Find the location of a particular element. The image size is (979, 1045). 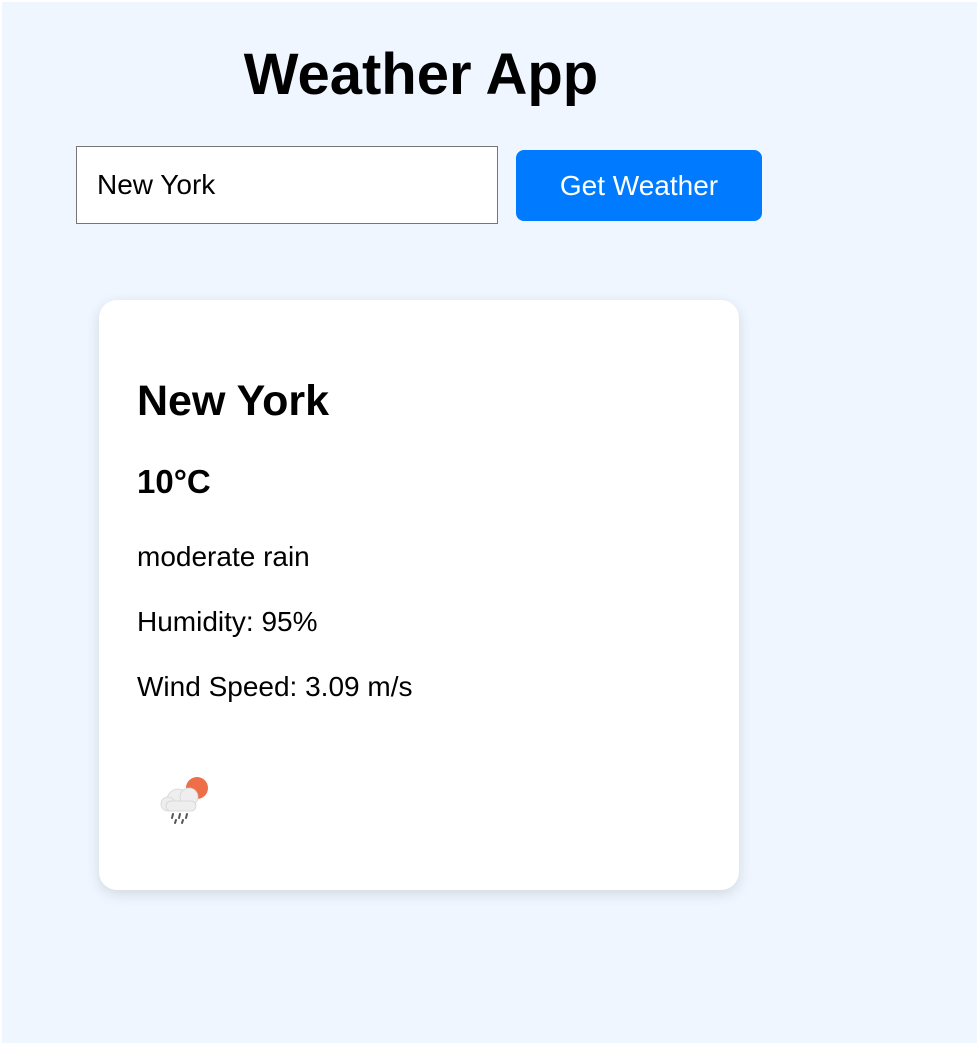

get-weather-button: Get Weather is located at coordinates (639, 185).